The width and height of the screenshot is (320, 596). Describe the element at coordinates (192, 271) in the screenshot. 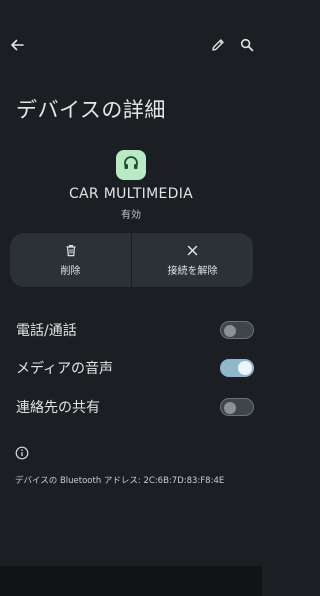

I see `disconnect-label: 接続を解除` at that location.